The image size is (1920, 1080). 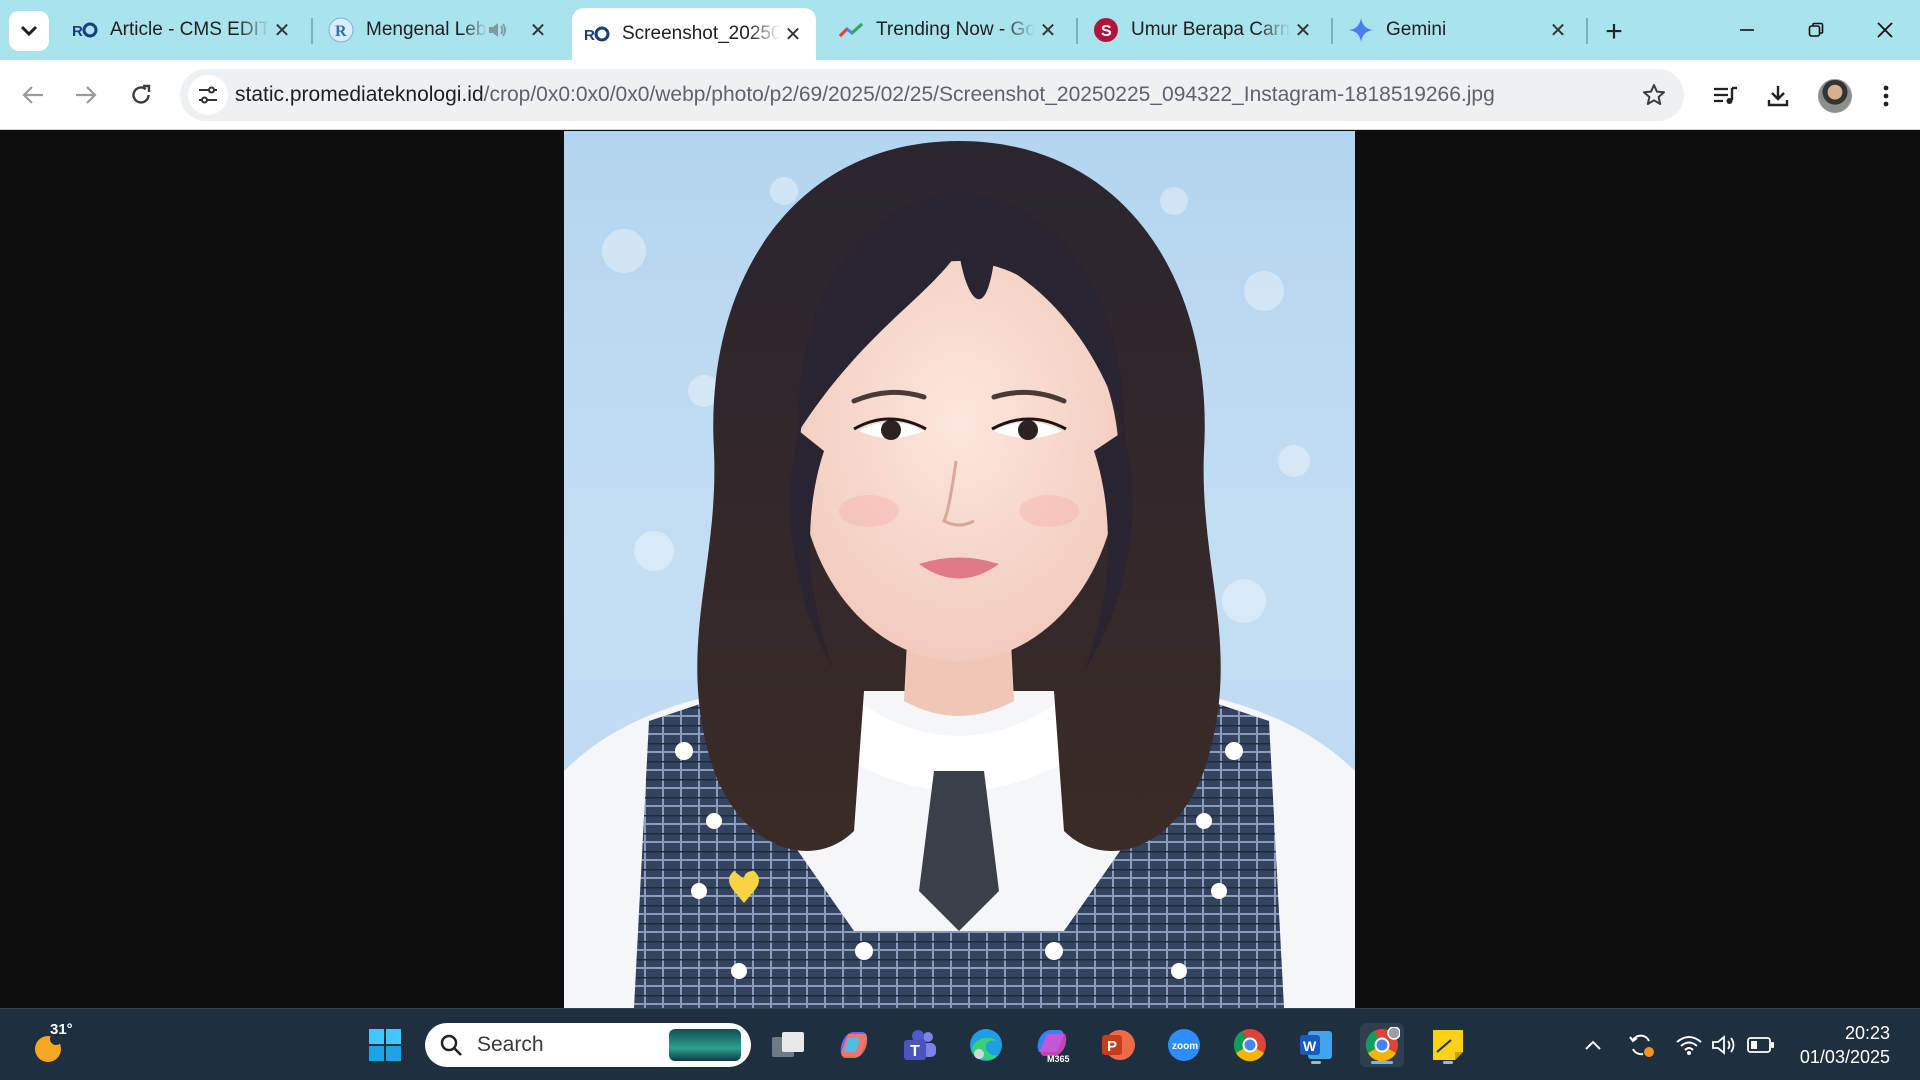 I want to click on close-icon, so click(x=1885, y=30).